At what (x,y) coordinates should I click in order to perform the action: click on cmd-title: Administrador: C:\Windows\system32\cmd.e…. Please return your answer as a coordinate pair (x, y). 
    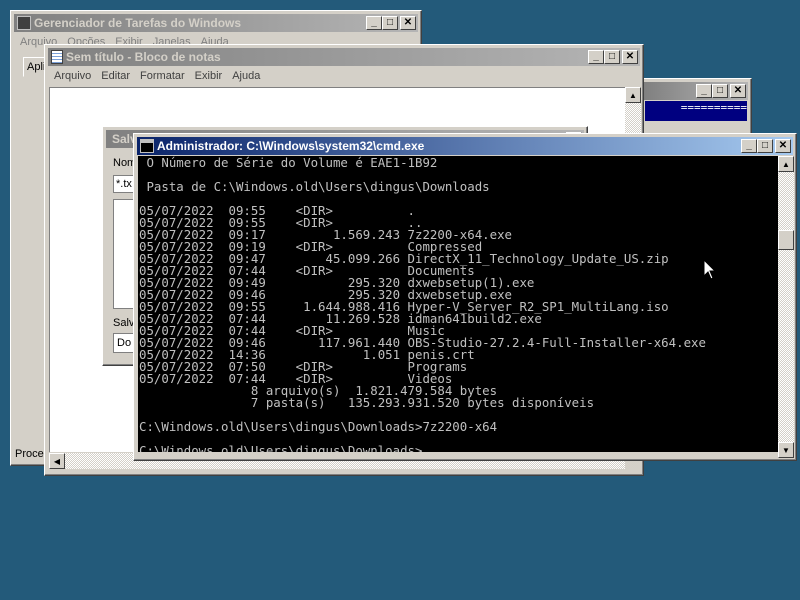
    Looking at the image, I should click on (291, 146).